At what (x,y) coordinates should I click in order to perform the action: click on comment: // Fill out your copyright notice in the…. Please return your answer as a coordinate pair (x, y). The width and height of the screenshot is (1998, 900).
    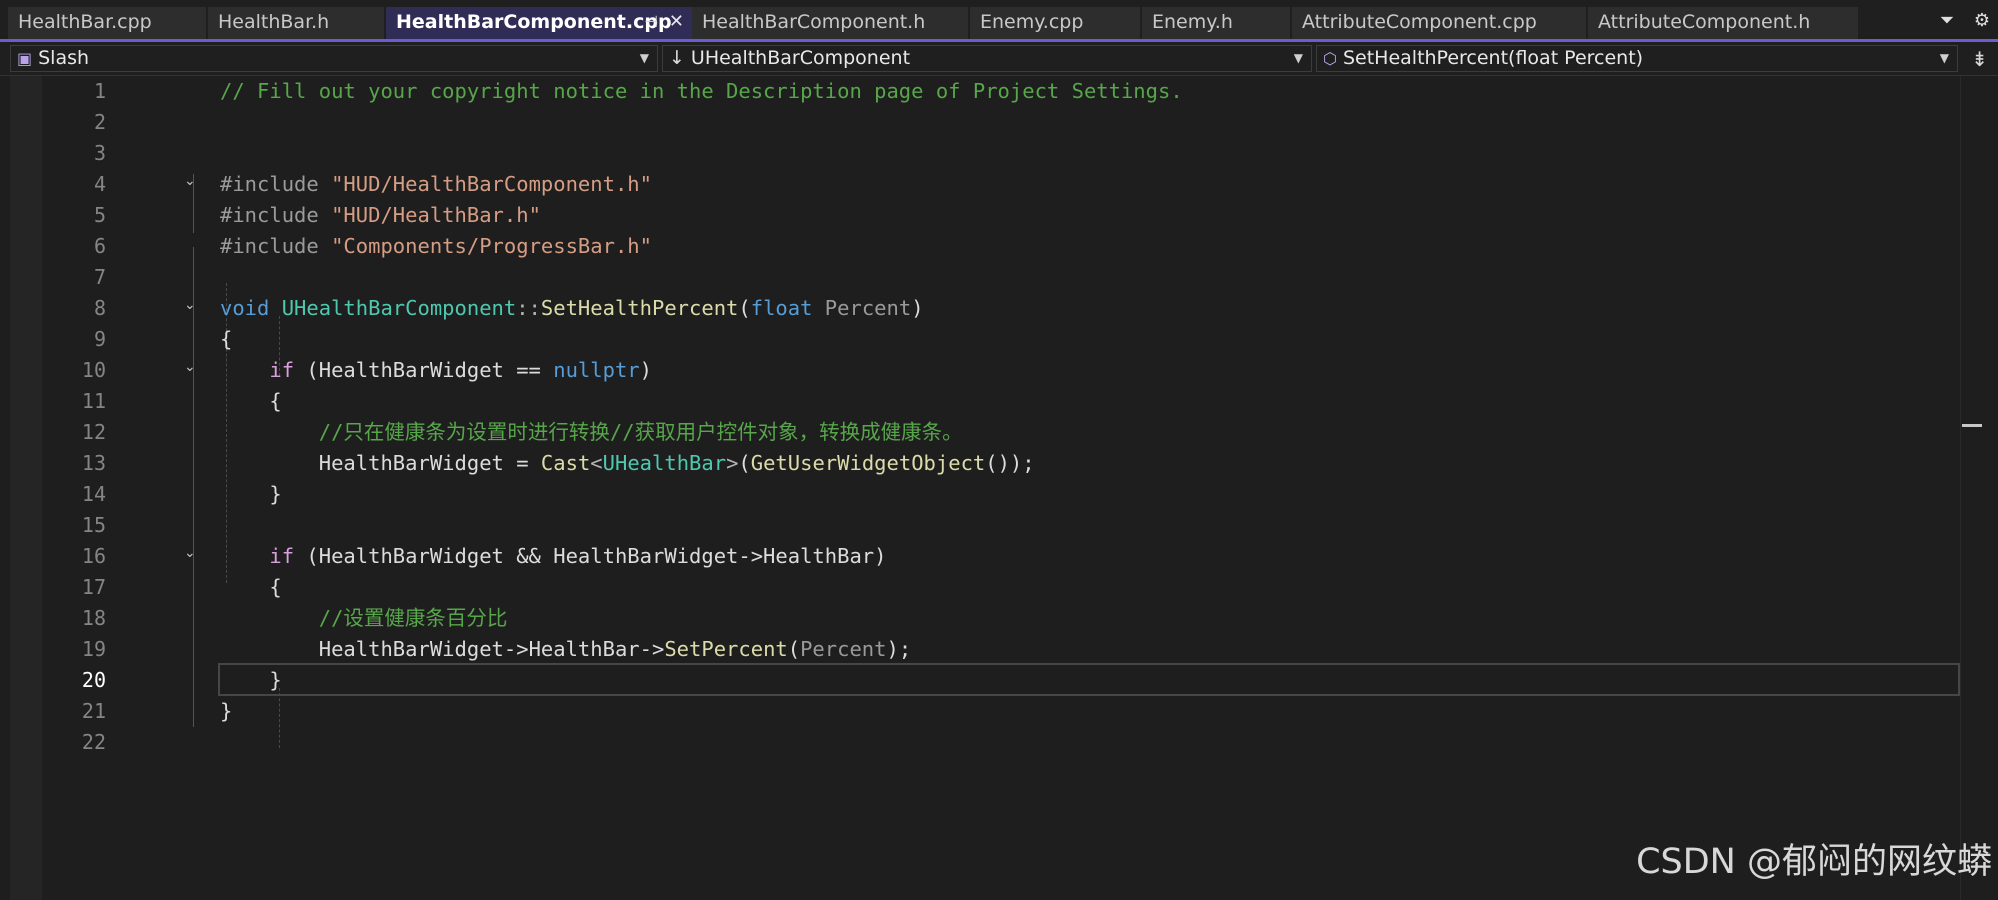
    Looking at the image, I should click on (701, 91).